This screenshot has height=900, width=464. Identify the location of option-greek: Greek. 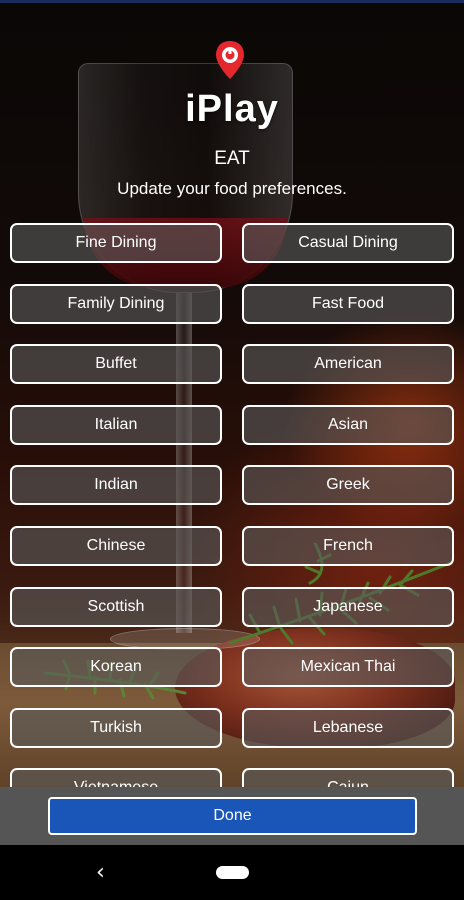
(348, 485).